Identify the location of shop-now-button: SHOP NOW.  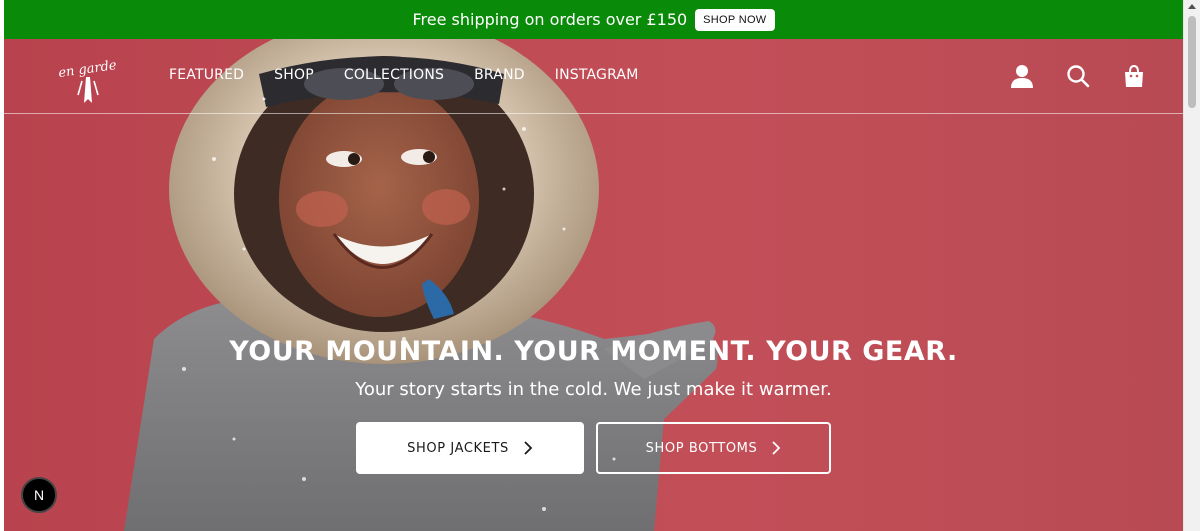
(735, 19).